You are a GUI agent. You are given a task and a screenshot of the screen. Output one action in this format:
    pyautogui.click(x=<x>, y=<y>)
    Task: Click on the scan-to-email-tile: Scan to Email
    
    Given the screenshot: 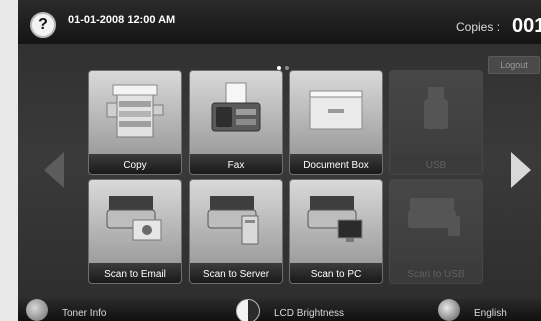 What is the action you would take?
    pyautogui.click(x=135, y=231)
    